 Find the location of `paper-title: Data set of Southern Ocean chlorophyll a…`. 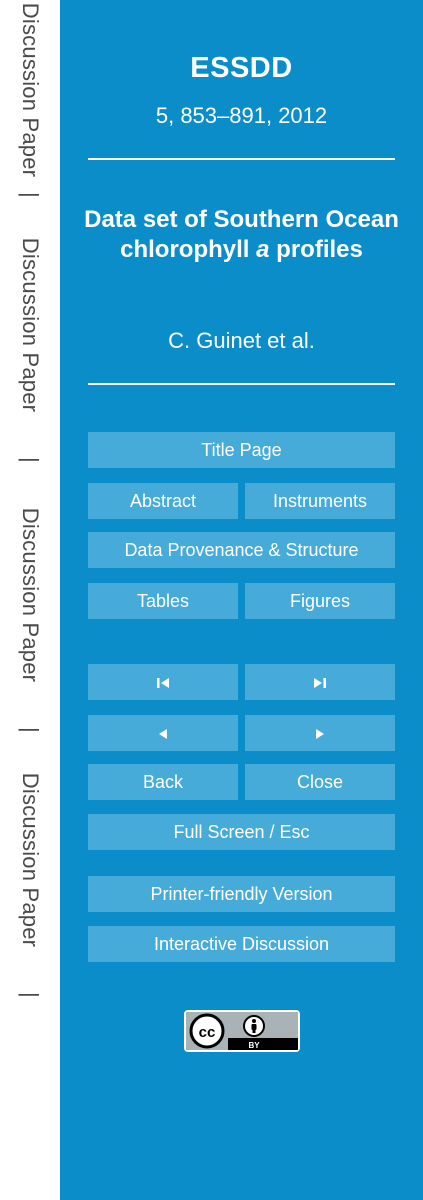

paper-title: Data set of Southern Ocean chlorophyll a… is located at coordinates (241, 235).